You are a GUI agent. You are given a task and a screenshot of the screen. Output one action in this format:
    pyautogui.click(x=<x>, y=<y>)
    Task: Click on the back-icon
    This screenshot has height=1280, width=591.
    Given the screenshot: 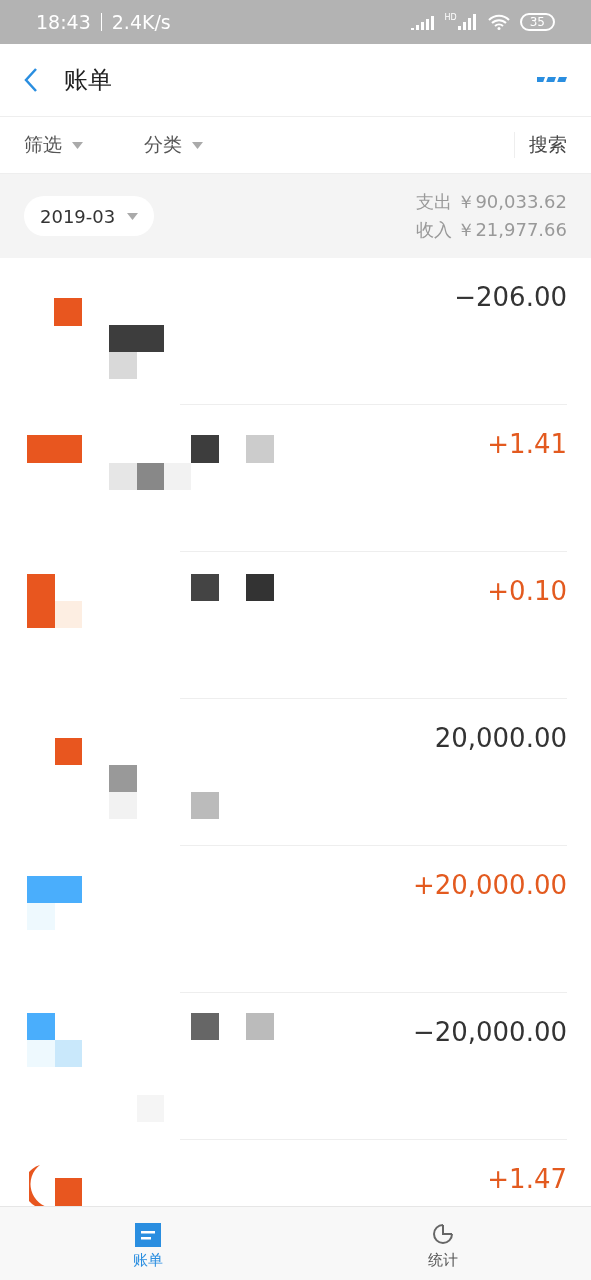 What is the action you would take?
    pyautogui.click(x=31, y=80)
    